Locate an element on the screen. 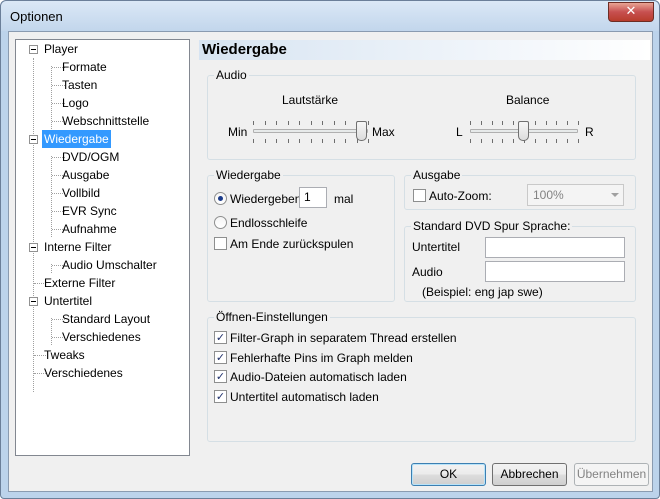  tree-item-evr-sync: EVR Sync is located at coordinates (89, 211).